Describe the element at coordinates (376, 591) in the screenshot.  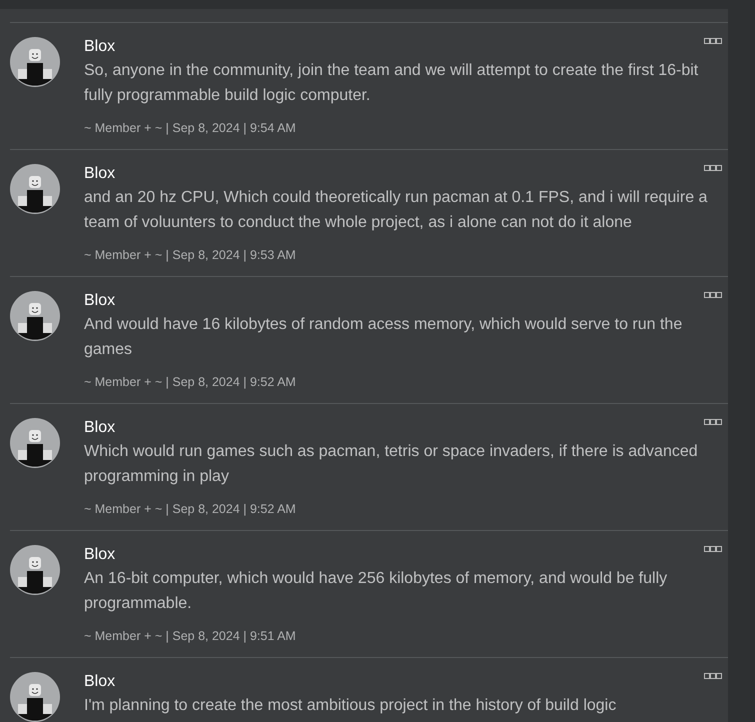
I see `comment-text: An 16-bit computer, which would have 256 kilobytes of memory, and would be fully programmable.` at that location.